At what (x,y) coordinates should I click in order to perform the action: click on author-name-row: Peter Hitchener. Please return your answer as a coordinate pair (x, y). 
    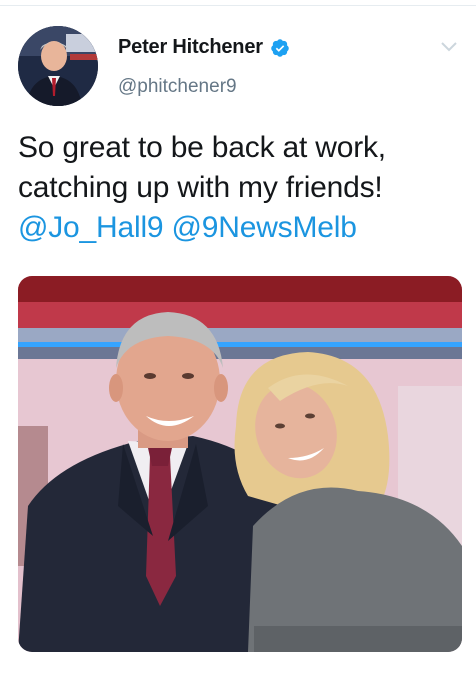
    Looking at the image, I should click on (204, 47).